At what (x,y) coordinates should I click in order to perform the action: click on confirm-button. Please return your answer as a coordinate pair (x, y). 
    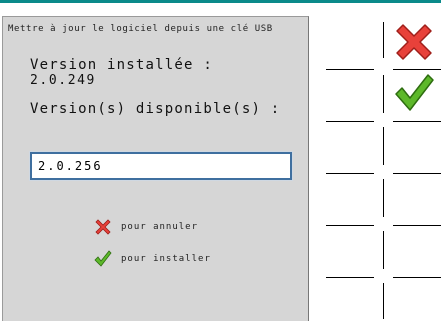
    Looking at the image, I should click on (414, 94).